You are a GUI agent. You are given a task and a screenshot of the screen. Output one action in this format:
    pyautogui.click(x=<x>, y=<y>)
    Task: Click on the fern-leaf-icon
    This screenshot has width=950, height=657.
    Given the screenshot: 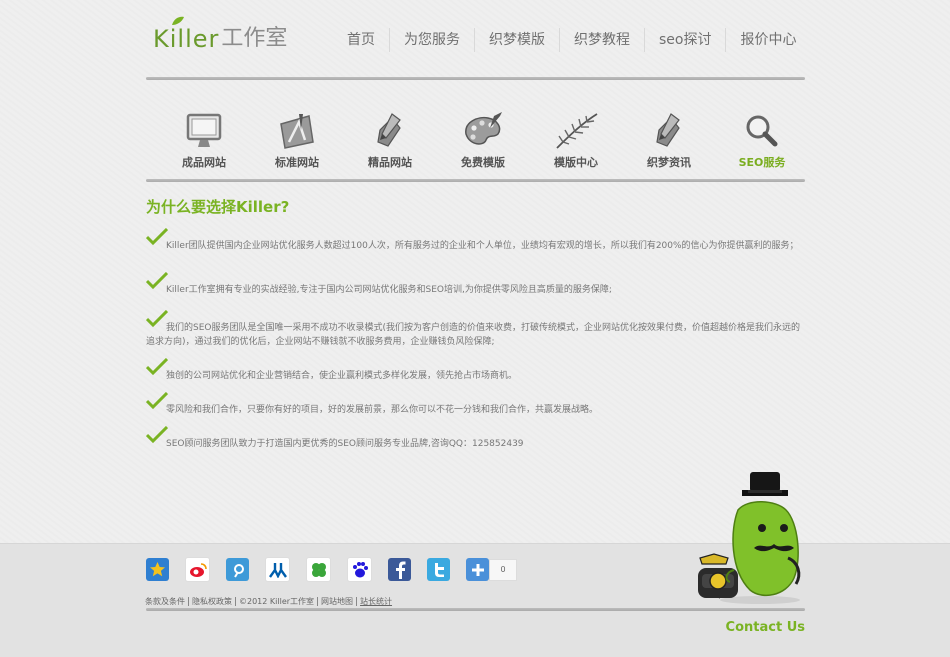 What is the action you would take?
    pyautogui.click(x=577, y=131)
    